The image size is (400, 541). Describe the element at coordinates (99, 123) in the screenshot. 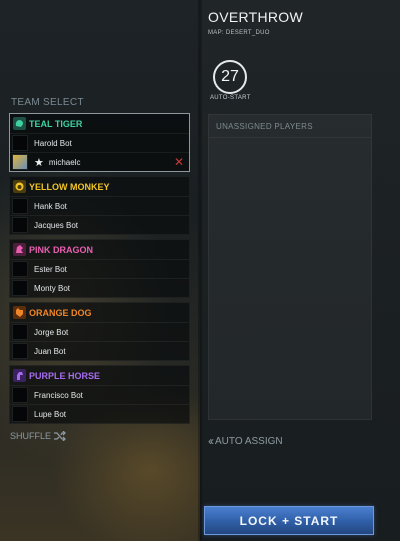

I see `team-header: TEAL TIGER` at that location.